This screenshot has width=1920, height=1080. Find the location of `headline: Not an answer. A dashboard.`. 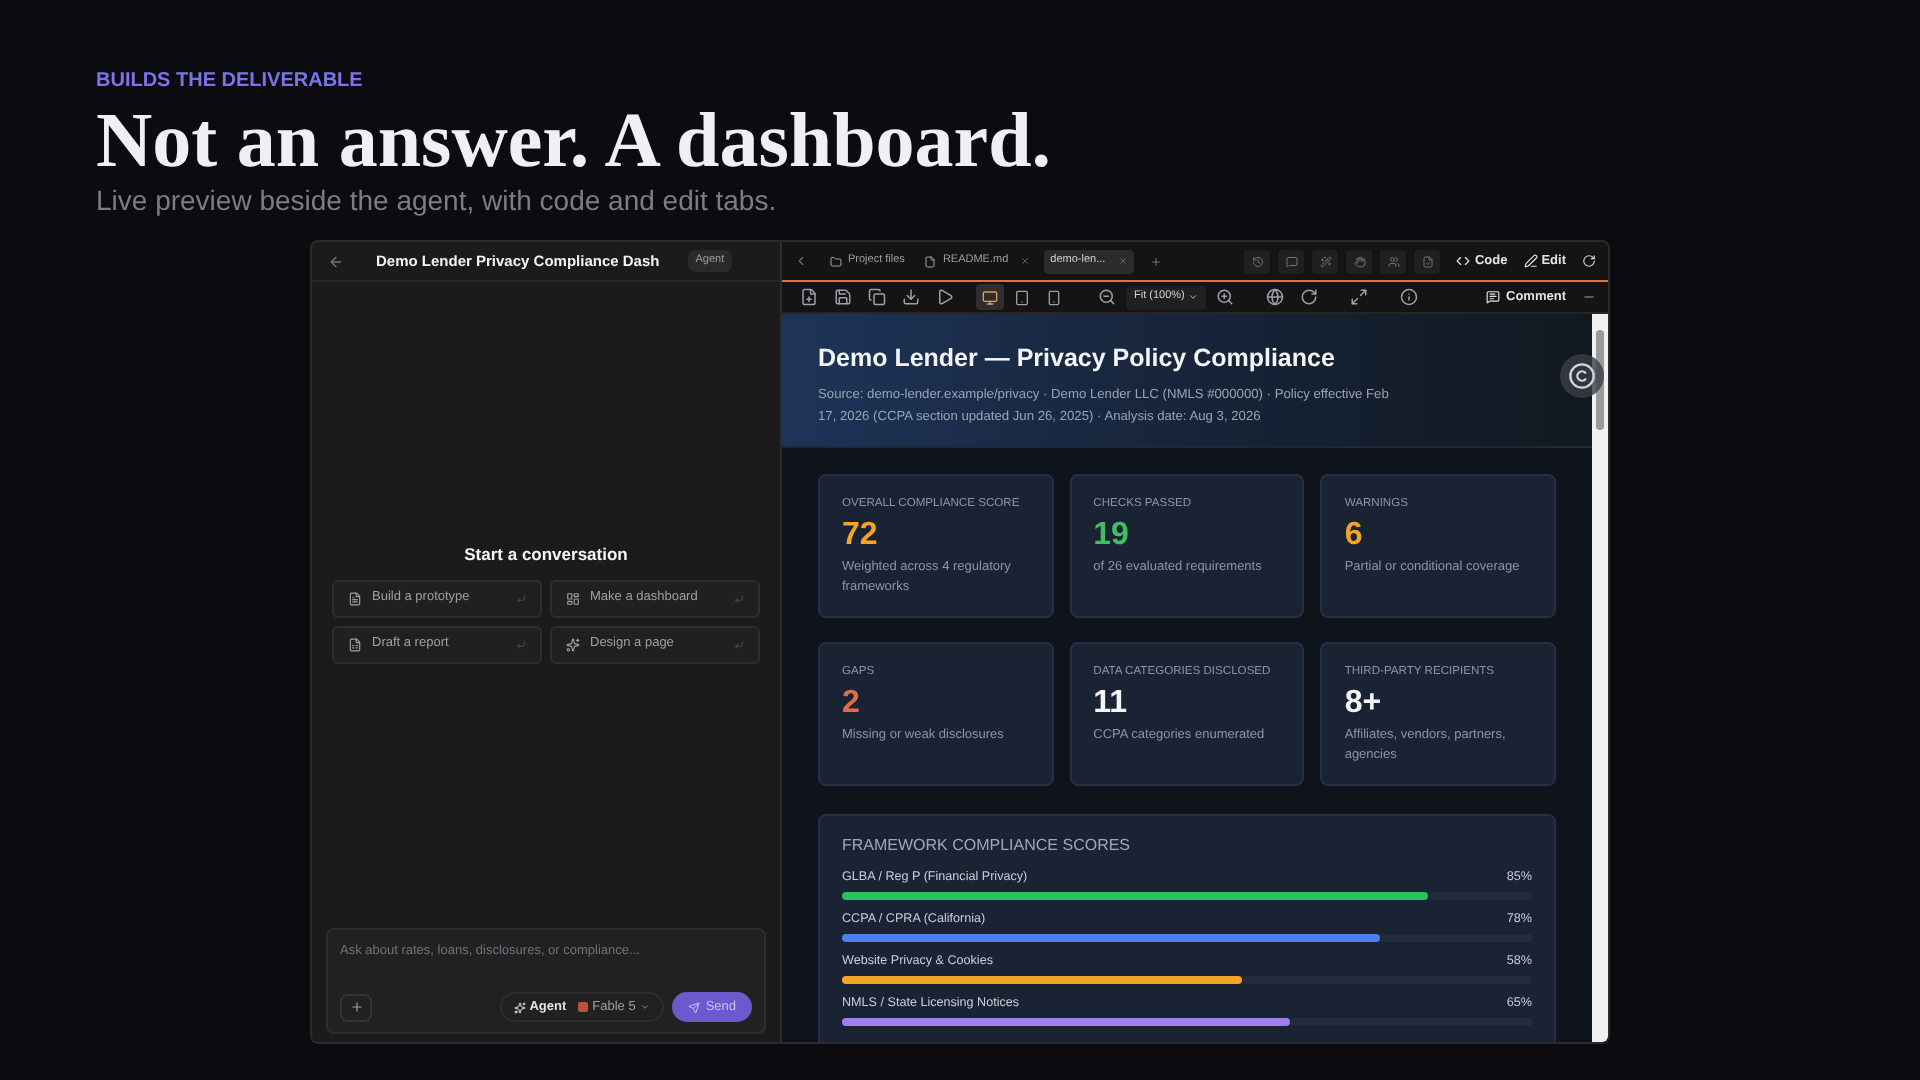

headline: Not an answer. A dashboard. is located at coordinates (574, 142).